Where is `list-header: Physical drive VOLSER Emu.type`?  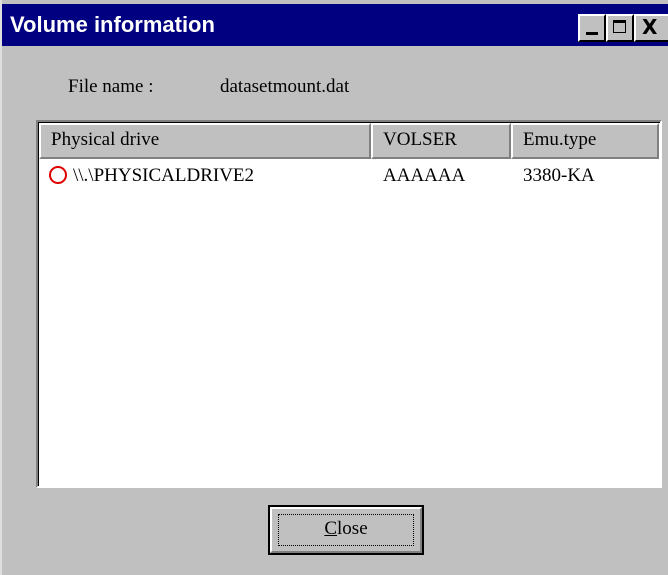
list-header: Physical drive VOLSER Emu.type is located at coordinates (349, 141).